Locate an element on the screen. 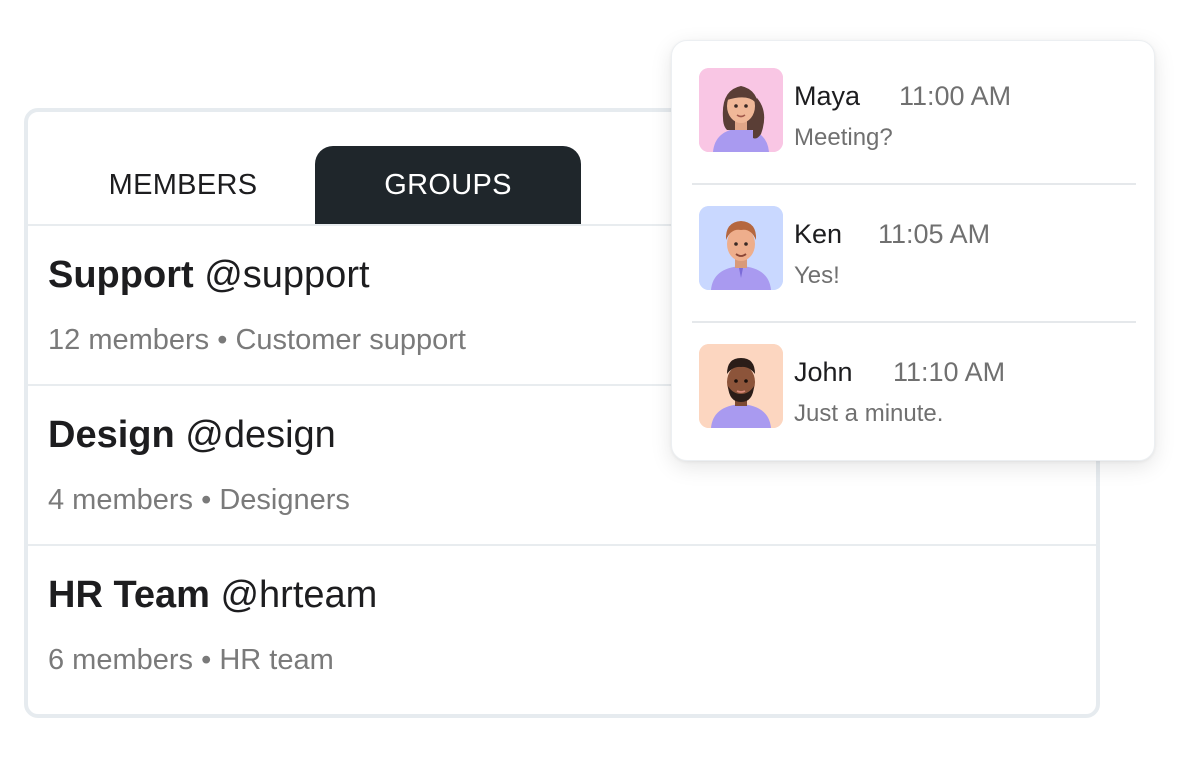 Image resolution: width=1200 pixels, height=770 pixels. group-handle: @hrteam is located at coordinates (299, 595).